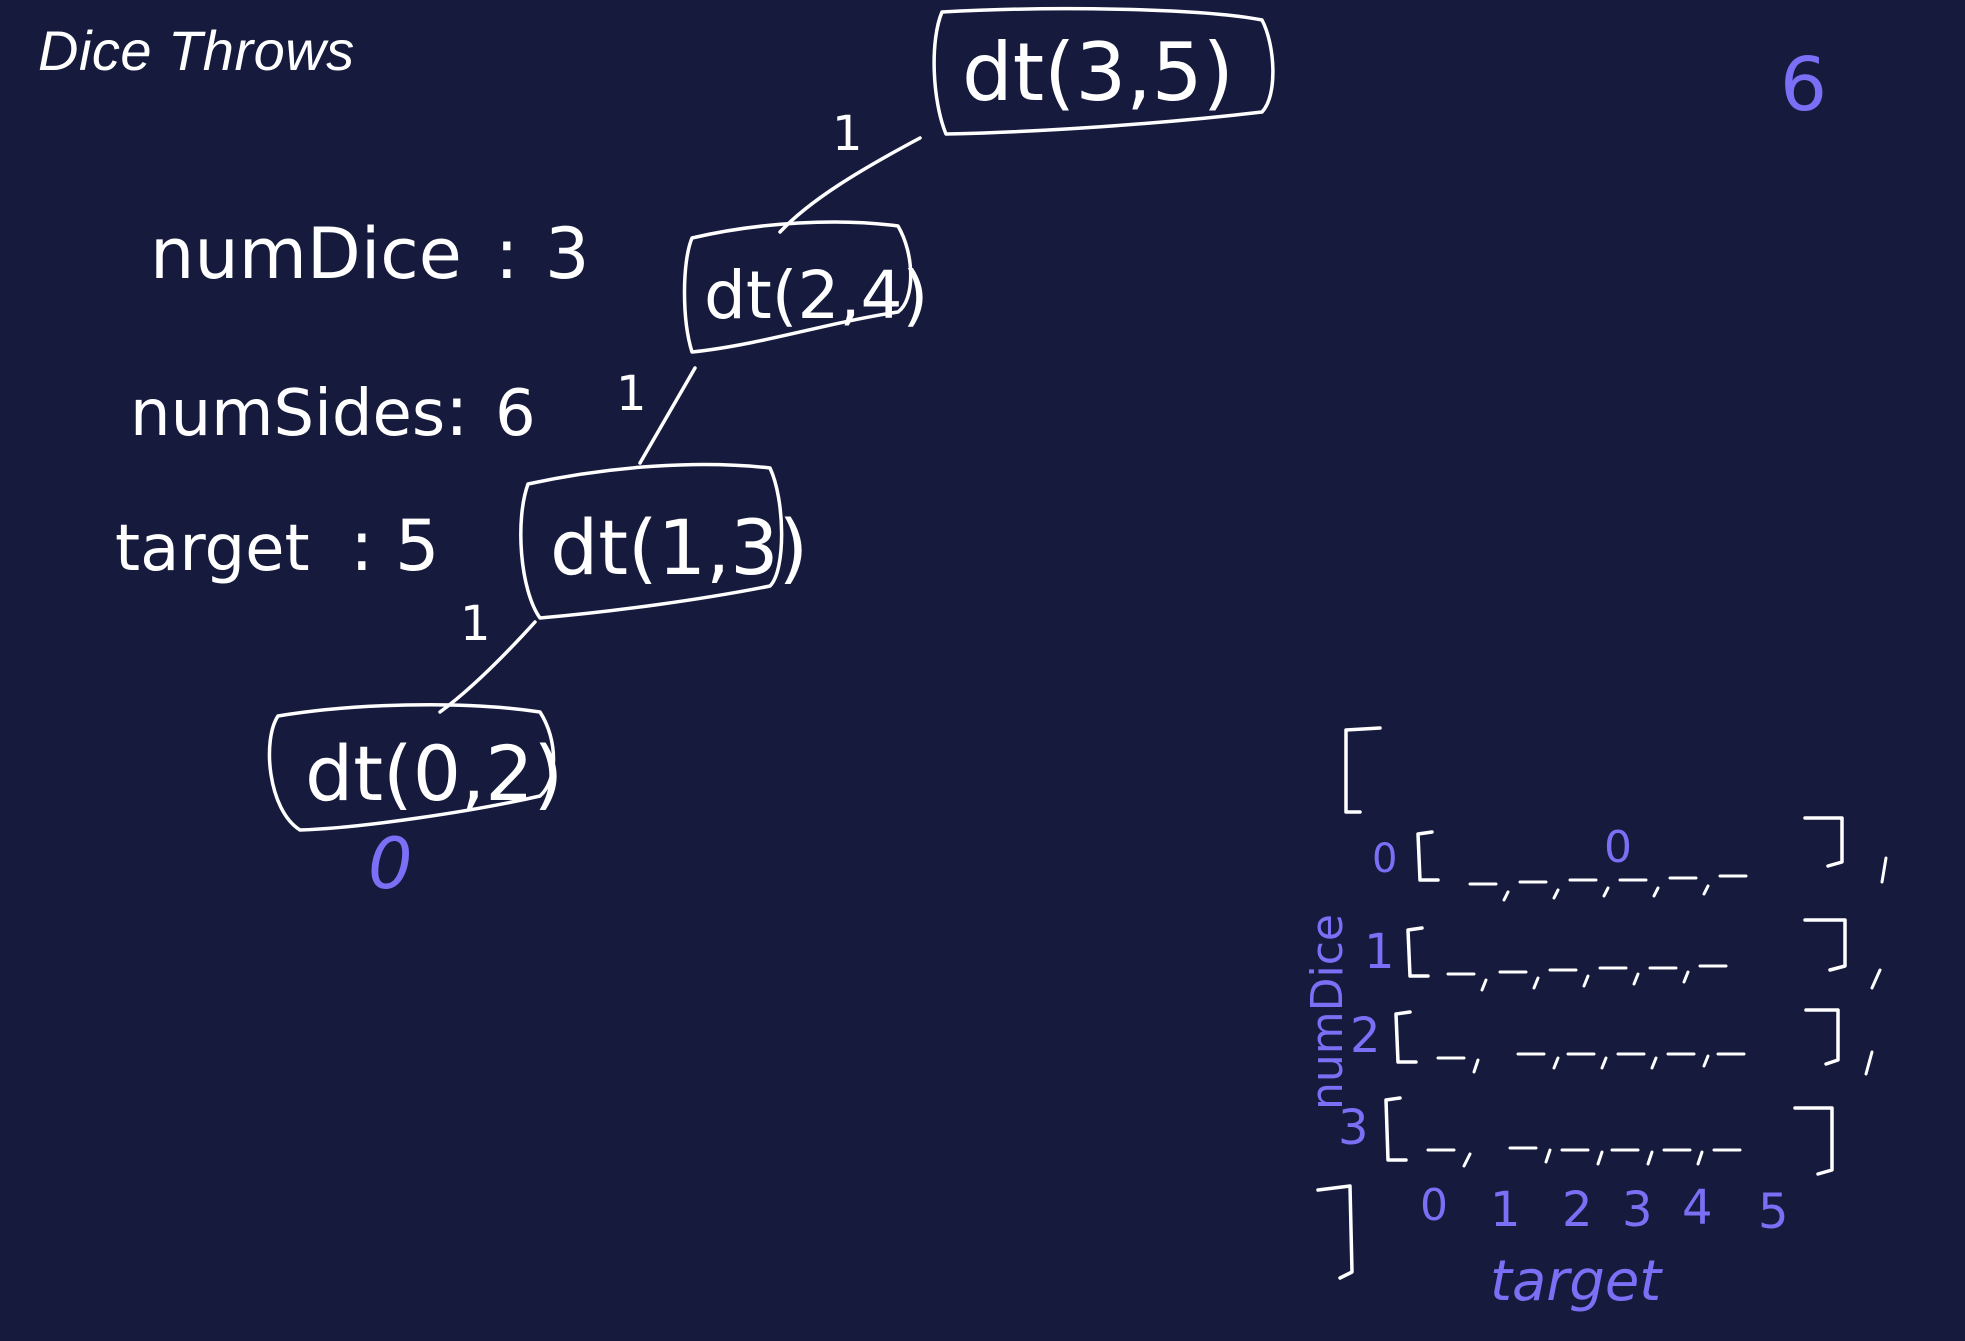 The width and height of the screenshot is (1965, 1341). What do you see at coordinates (1434, 1205) in the screenshot?
I see `col-index: 0` at bounding box center [1434, 1205].